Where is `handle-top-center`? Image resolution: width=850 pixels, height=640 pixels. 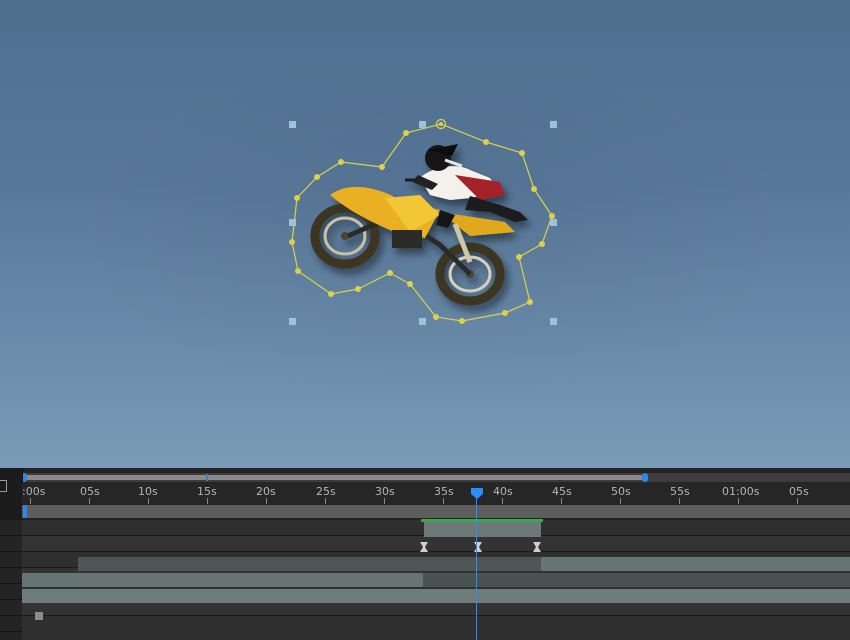 handle-top-center is located at coordinates (422, 124).